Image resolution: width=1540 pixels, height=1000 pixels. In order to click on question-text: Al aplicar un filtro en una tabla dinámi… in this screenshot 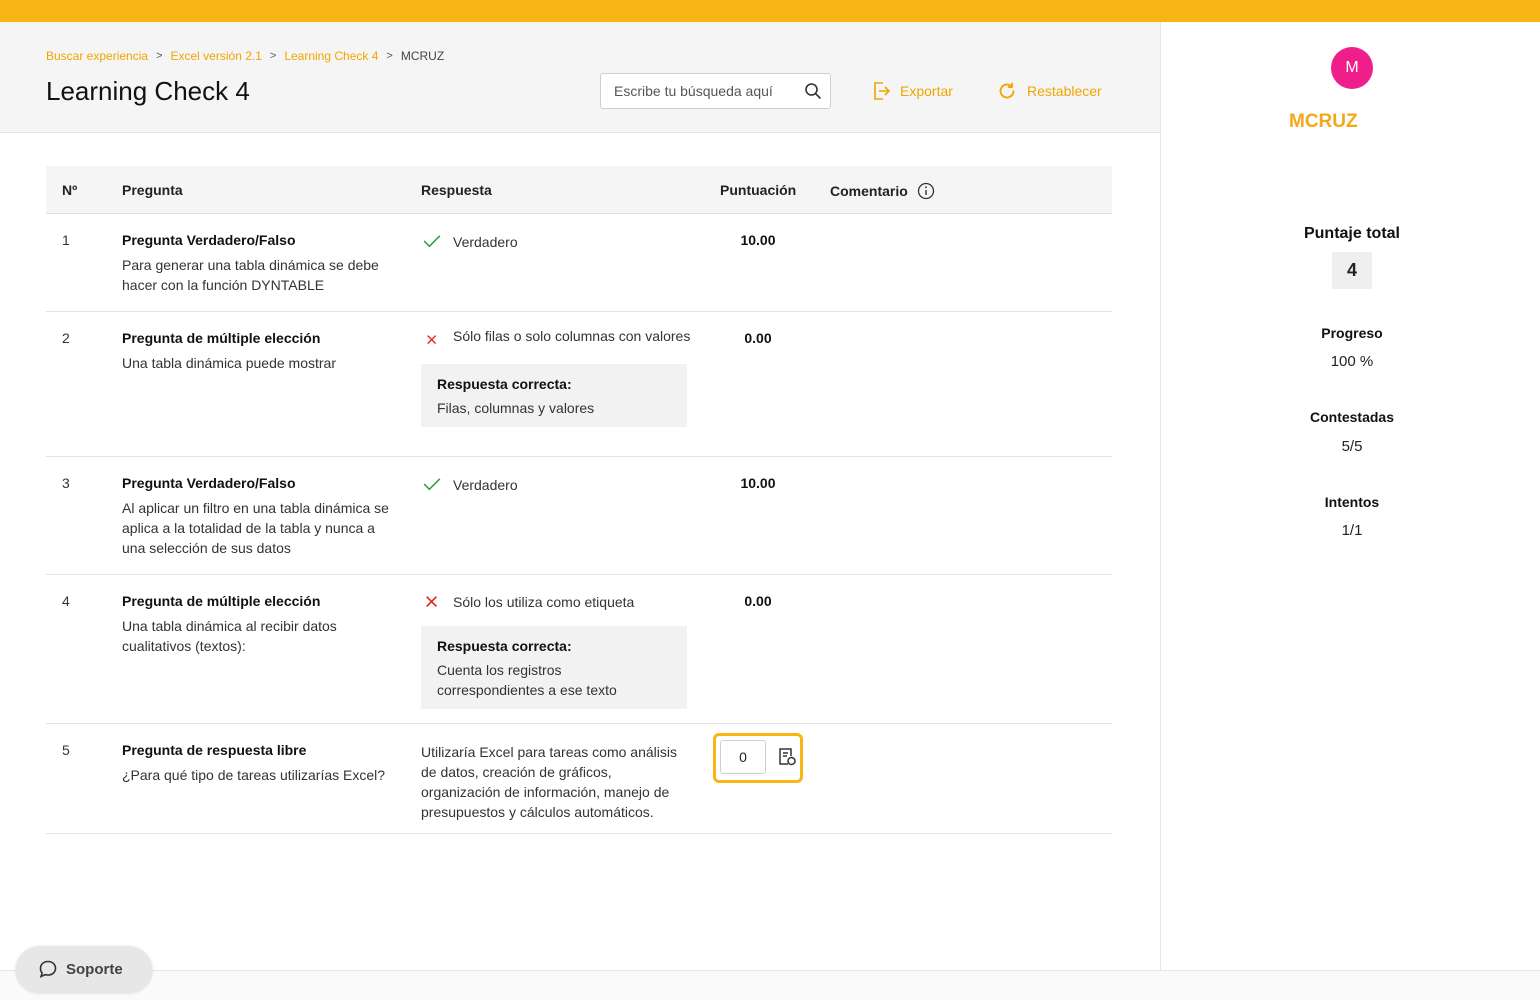, I will do `click(255, 528)`.